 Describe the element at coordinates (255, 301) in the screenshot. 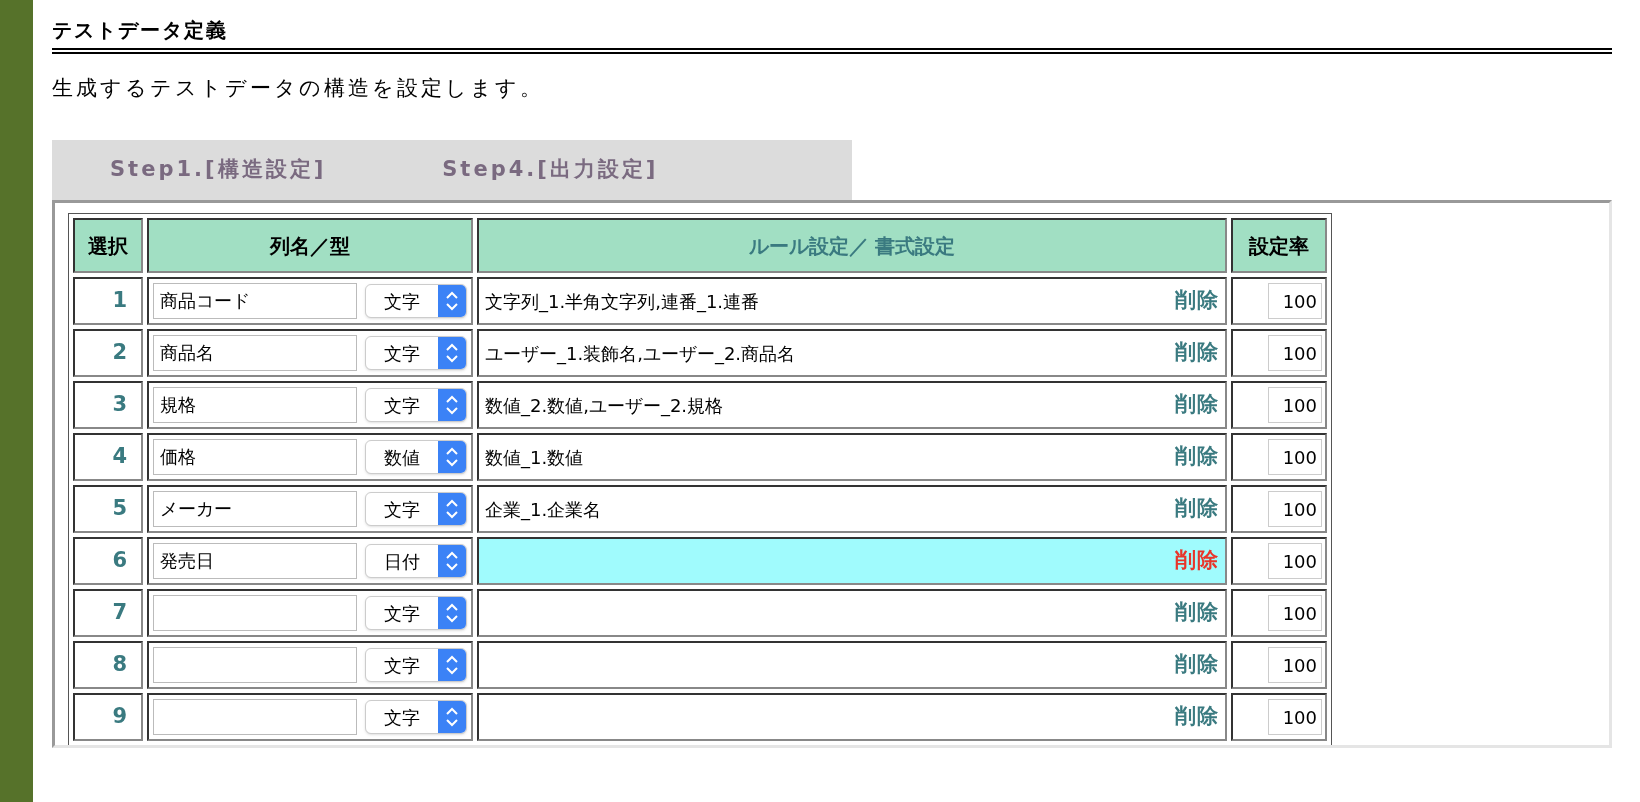

I see `column-name-input: 商品コード` at that location.